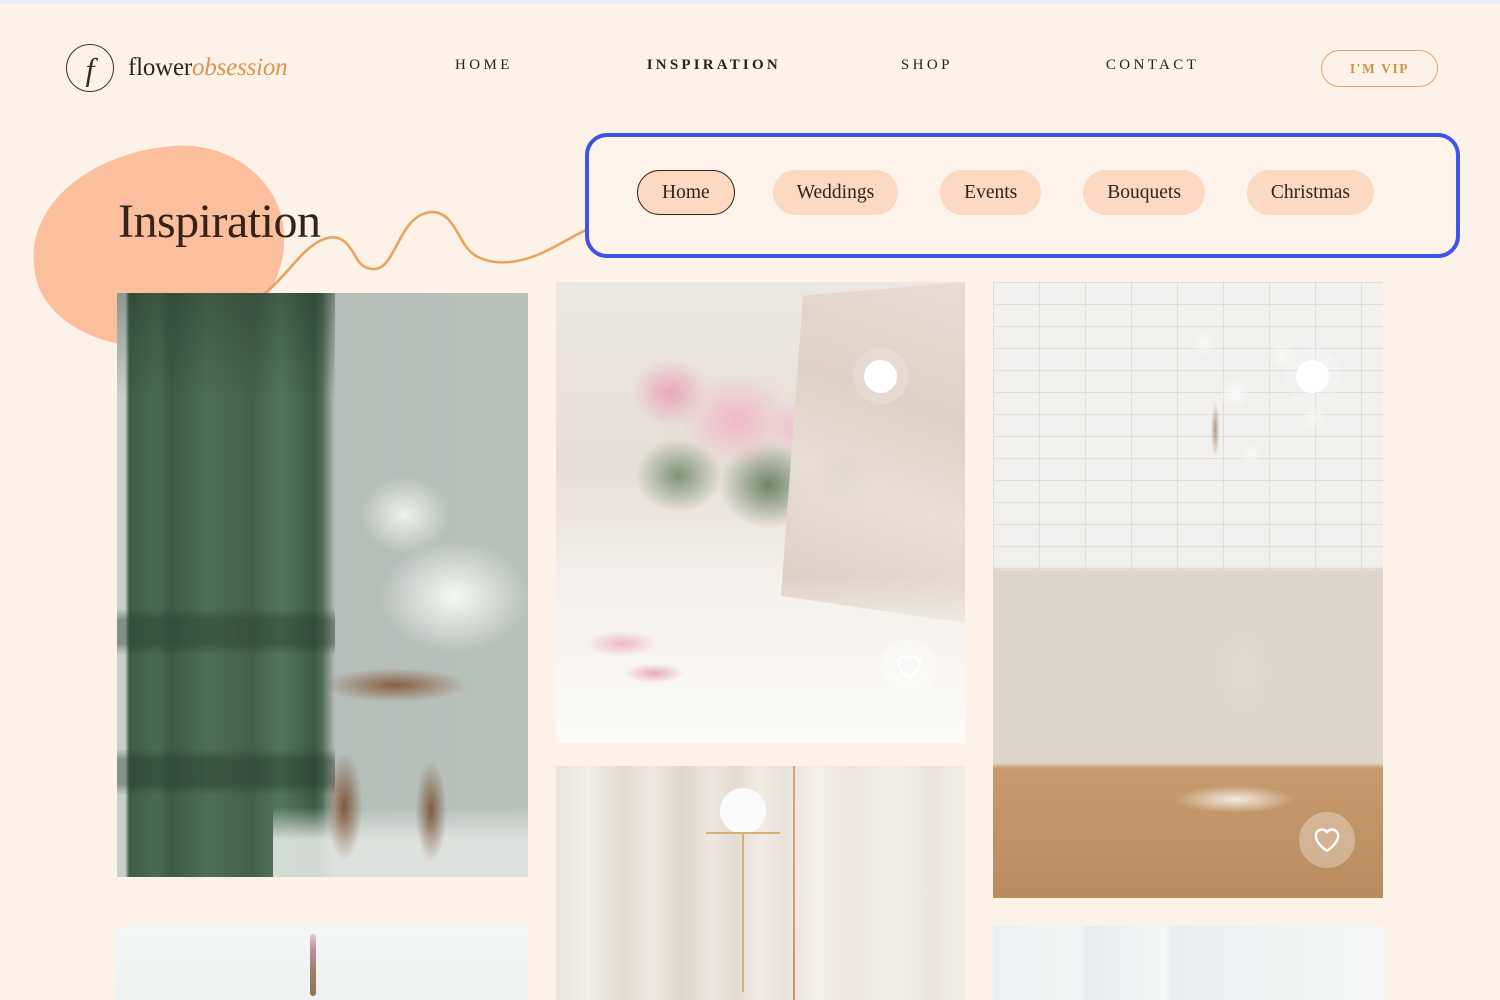  I want to click on filter-chip-home: Home, so click(686, 192).